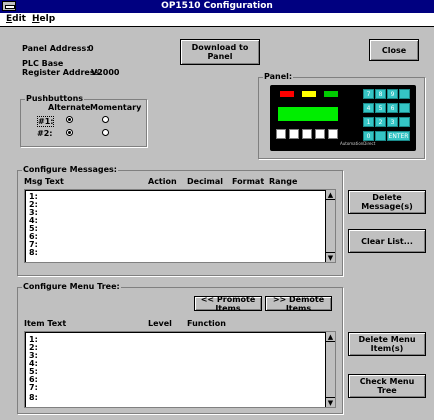  I want to click on key-8: 8, so click(380, 94).